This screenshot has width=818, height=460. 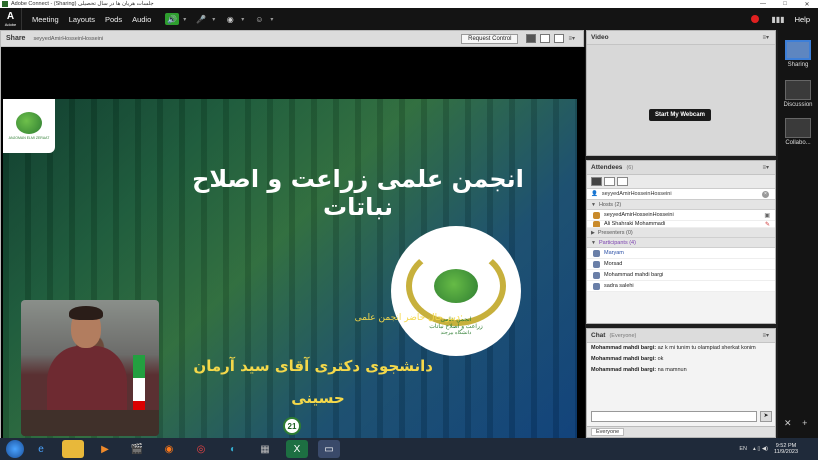 I want to click on app-icon: ▦, so click(x=265, y=449).